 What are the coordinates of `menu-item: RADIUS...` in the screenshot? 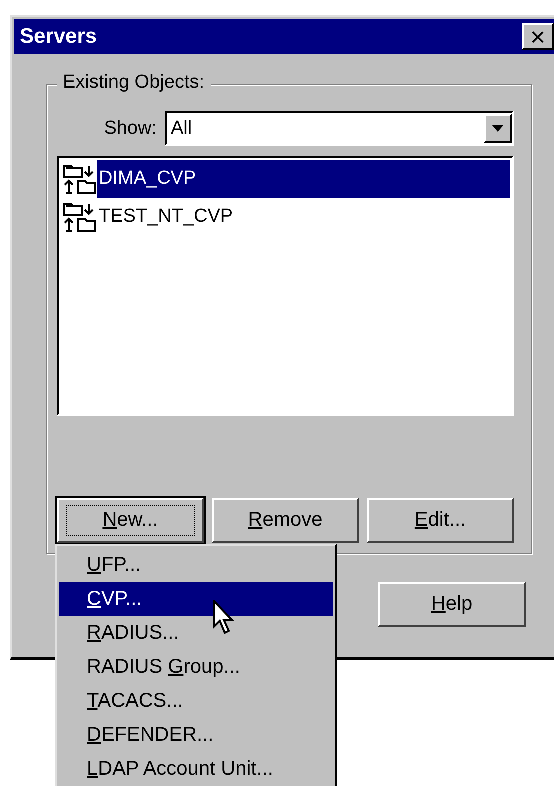 It's located at (196, 633).